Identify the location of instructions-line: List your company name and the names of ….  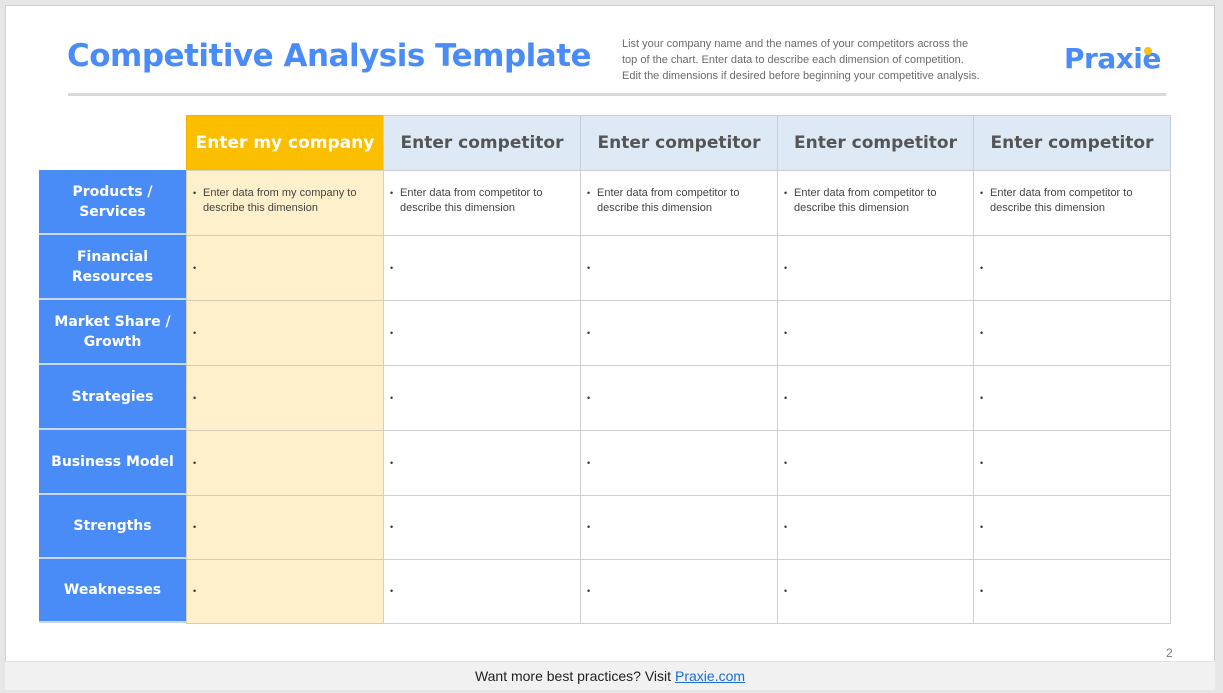
(795, 44).